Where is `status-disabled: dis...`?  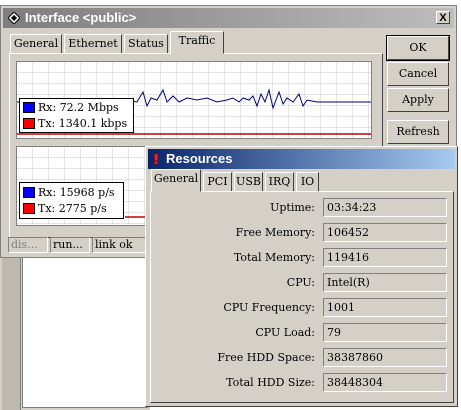
status-disabled: dis... is located at coordinates (28, 245).